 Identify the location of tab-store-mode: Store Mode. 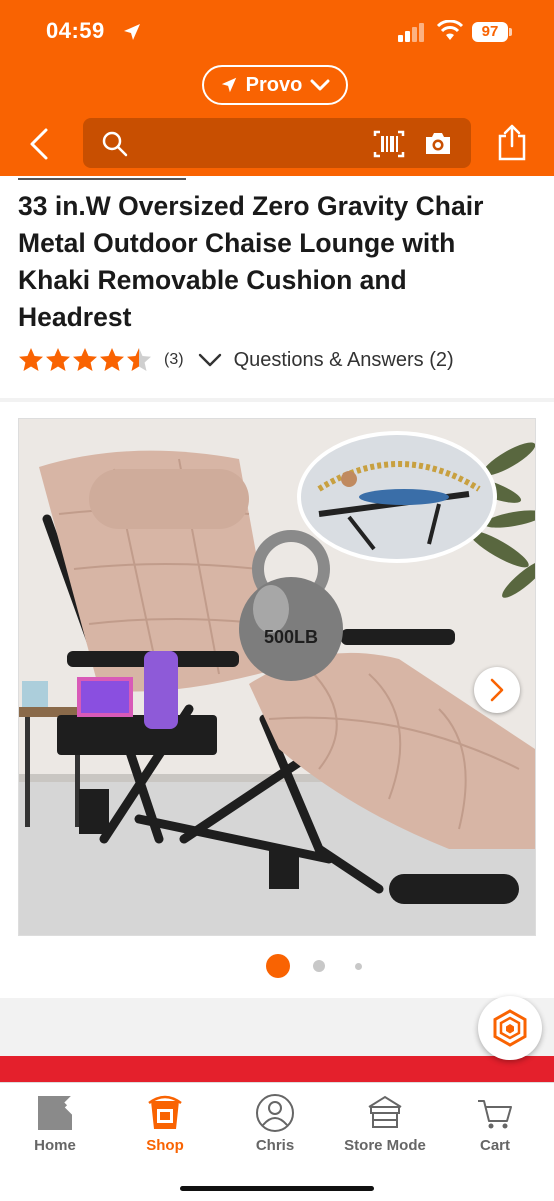
(385, 1123).